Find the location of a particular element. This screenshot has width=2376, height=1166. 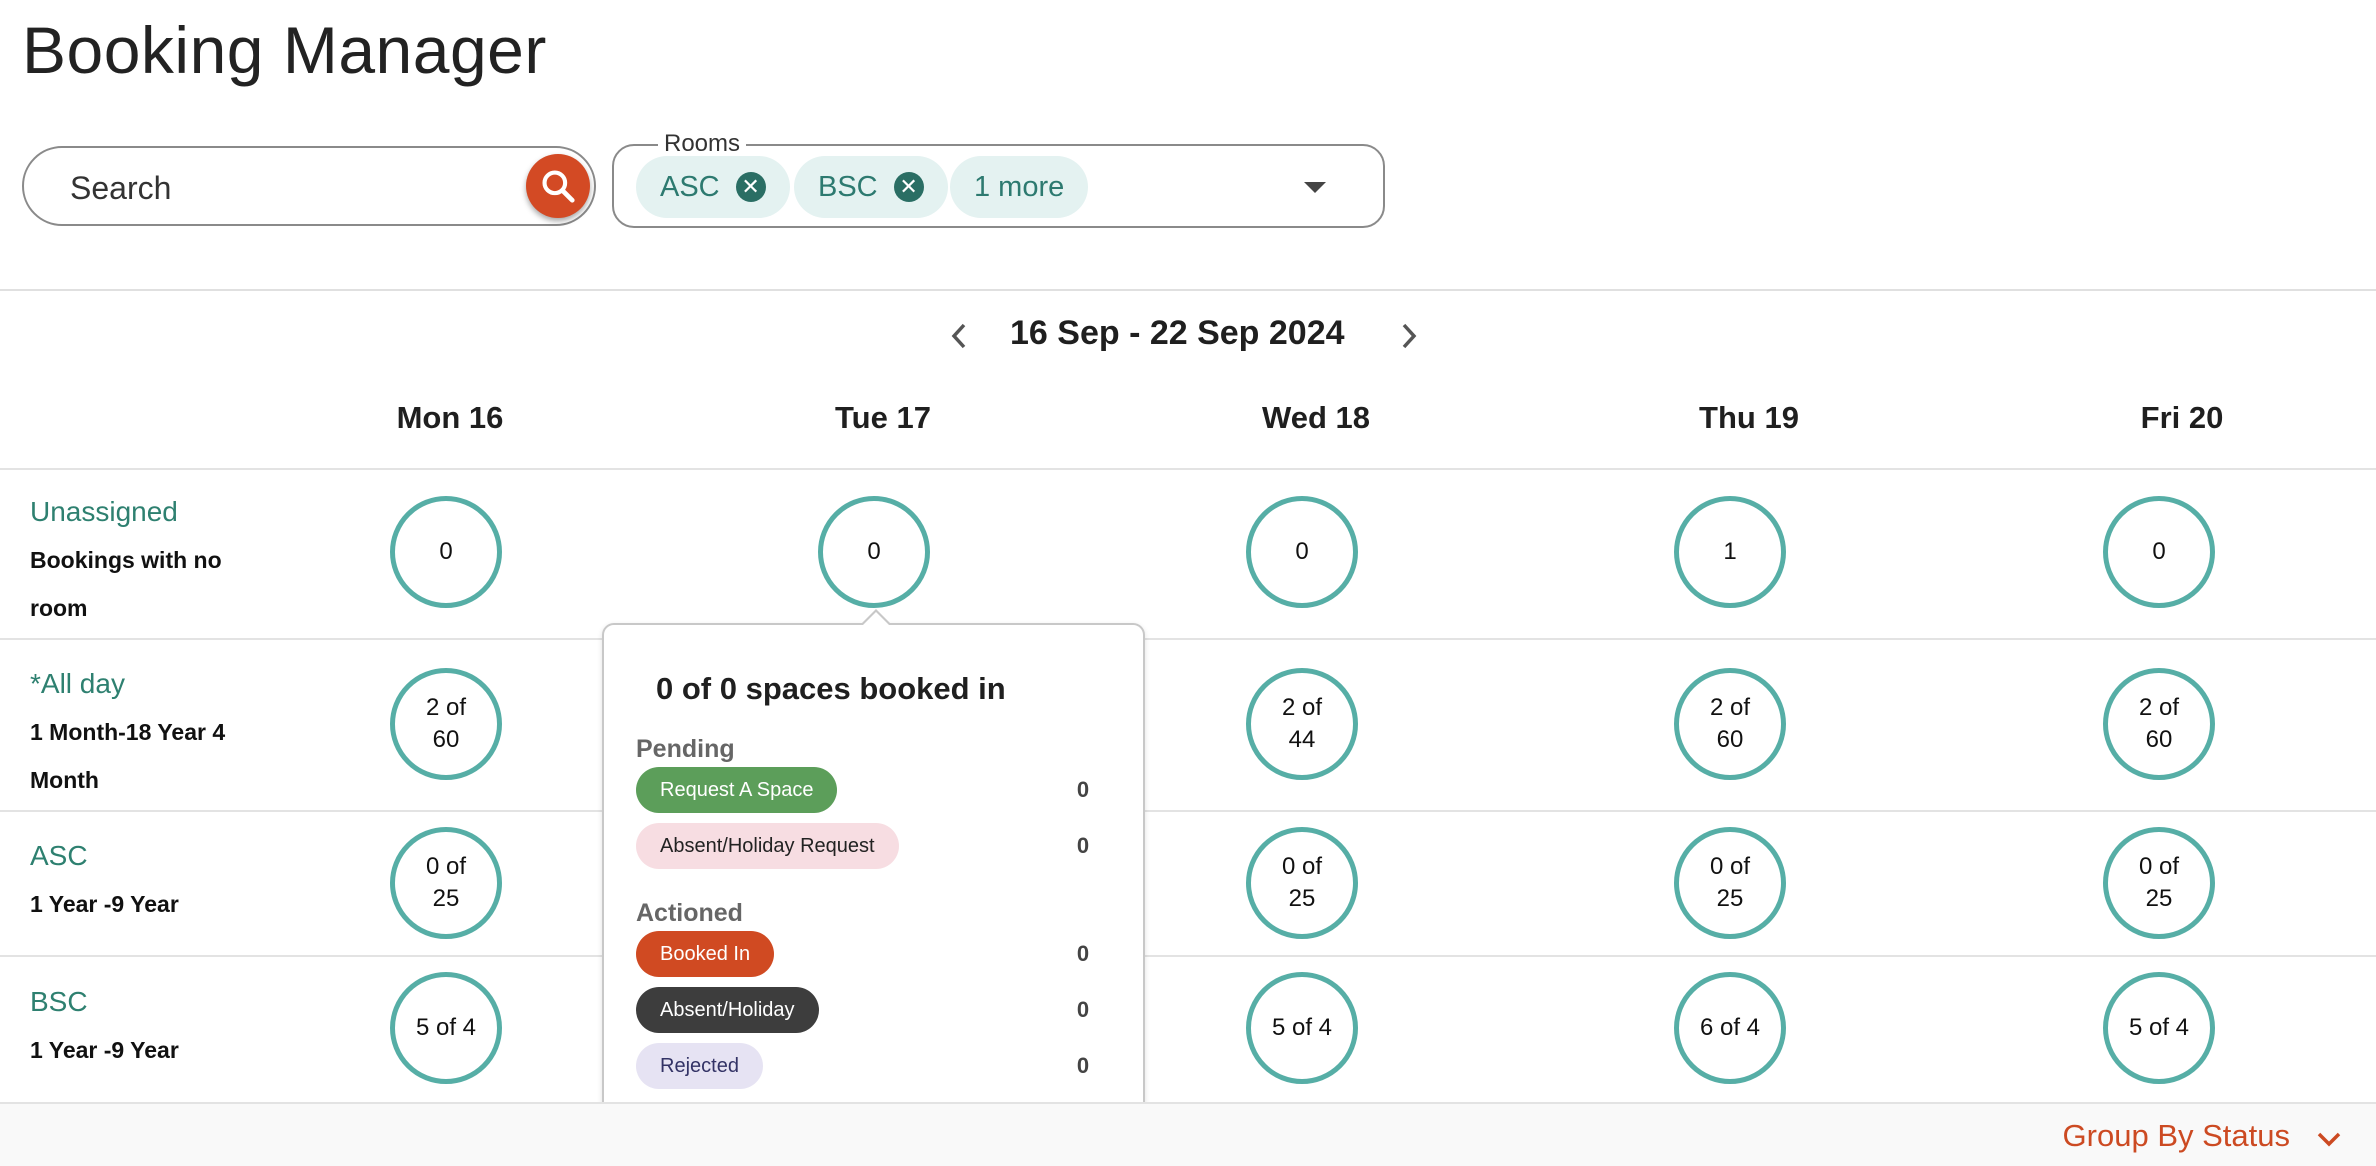

row-title-bsc: BSC is located at coordinates (59, 1002).